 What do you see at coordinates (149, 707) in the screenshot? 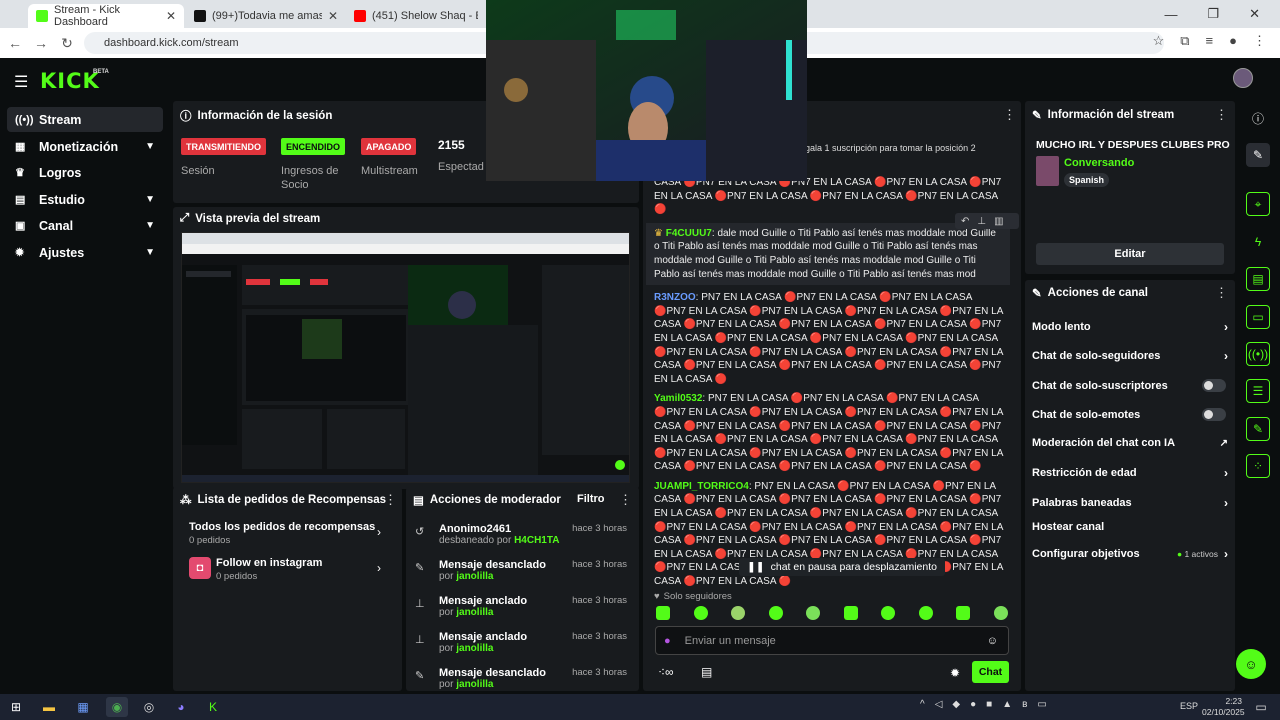
I see `obs-icon: ◎` at bounding box center [149, 707].